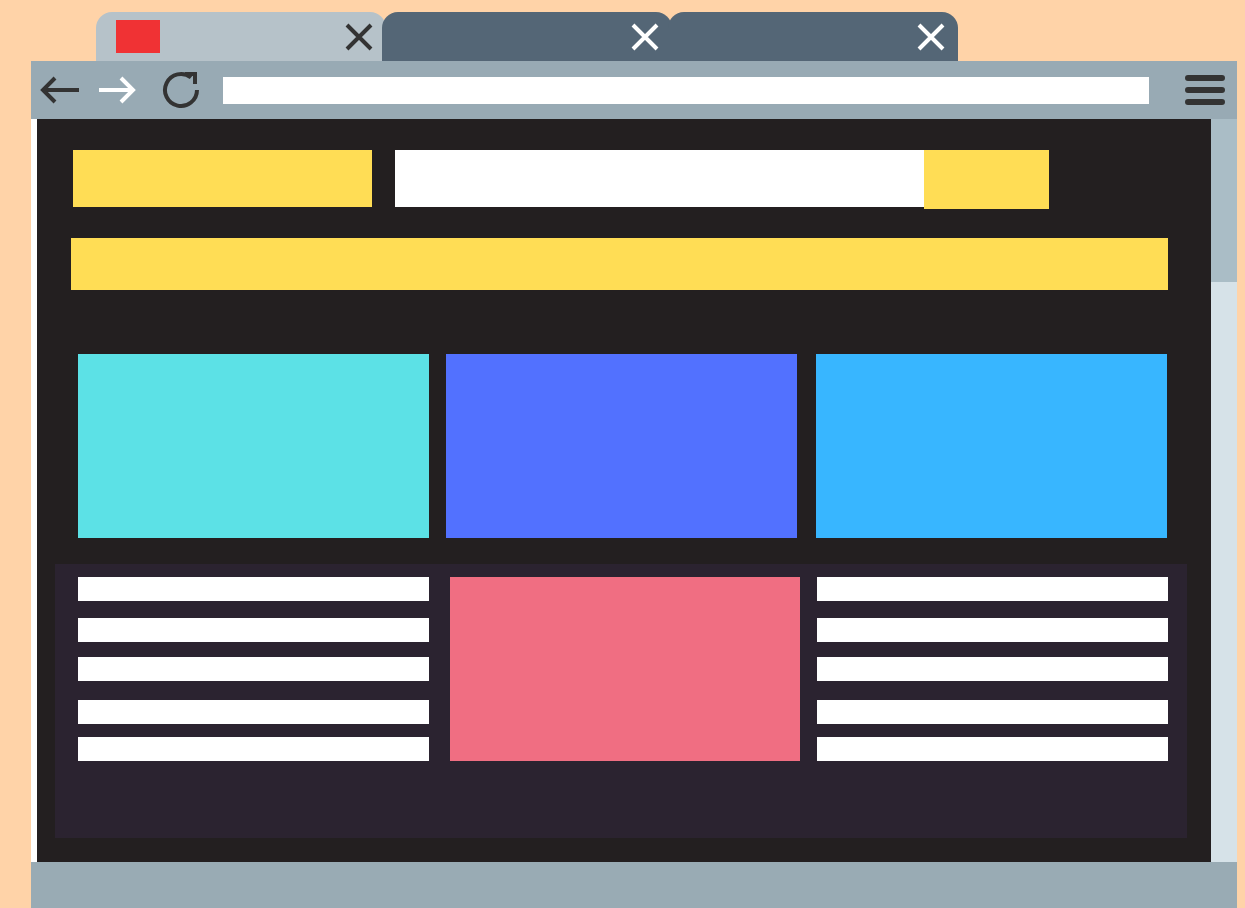 This screenshot has width=1245, height=908. Describe the element at coordinates (359, 36) in the screenshot. I see `close-icon` at that location.